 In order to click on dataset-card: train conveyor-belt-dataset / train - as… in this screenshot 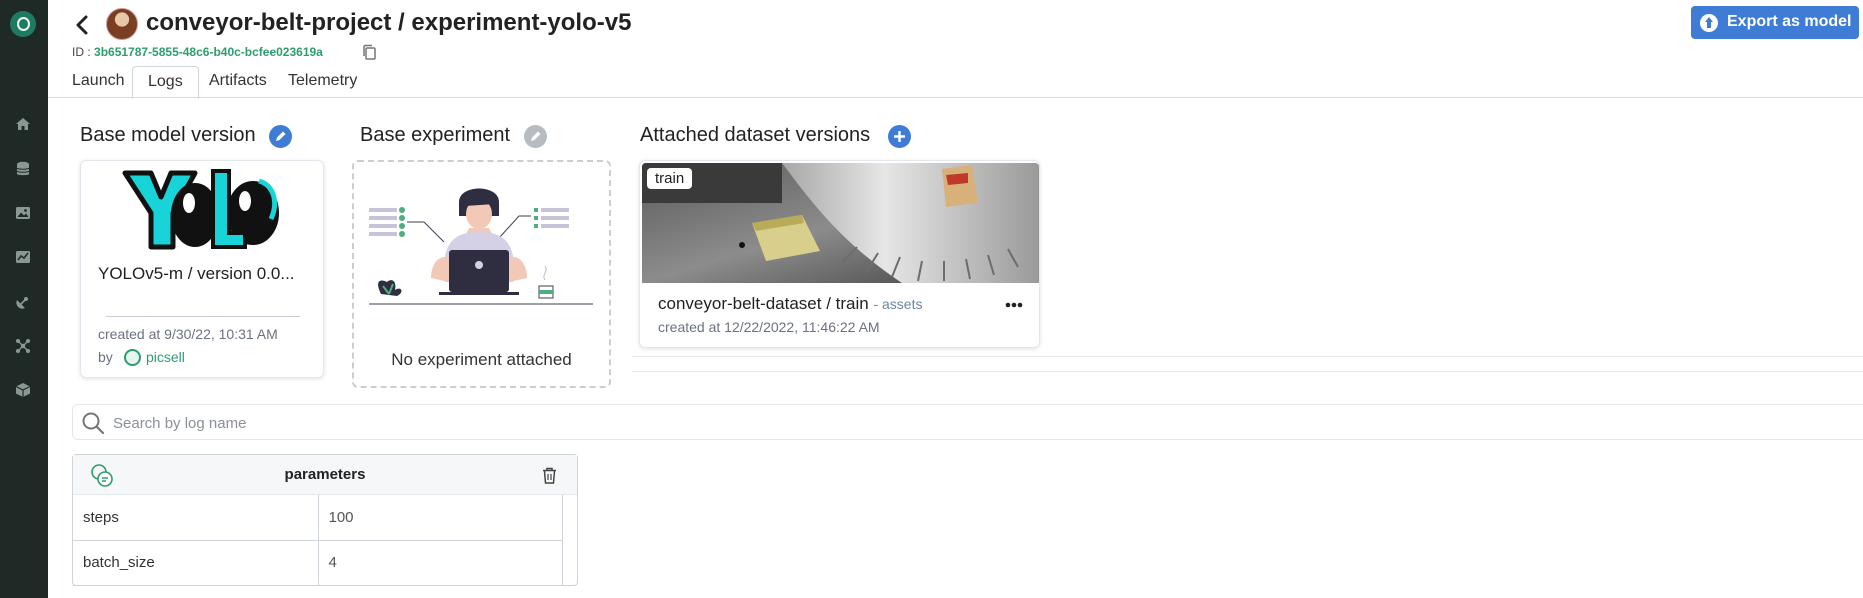, I will do `click(839, 254)`.